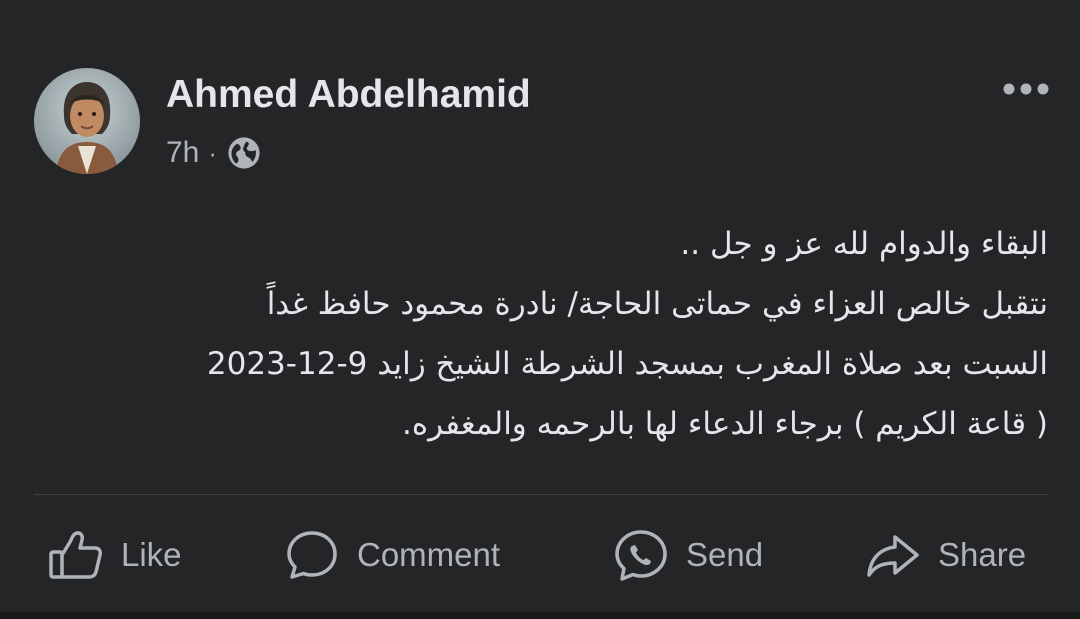 This screenshot has width=1080, height=619. I want to click on comment-button: Comment, so click(392, 555).